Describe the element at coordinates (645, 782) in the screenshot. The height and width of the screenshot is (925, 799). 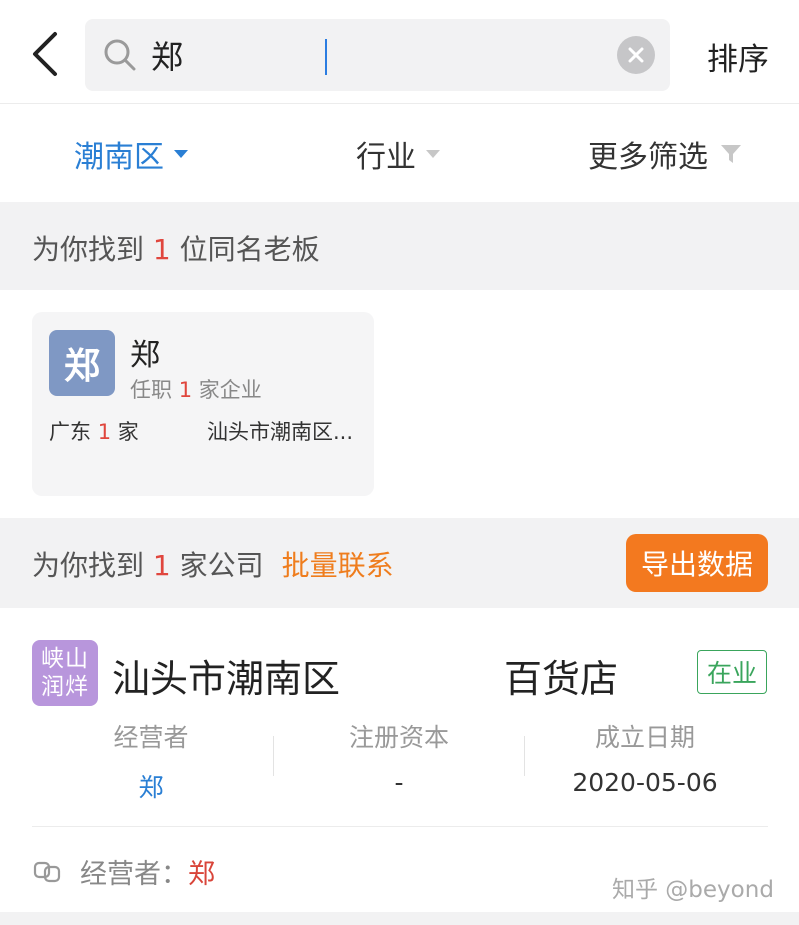
I see `founded-value: 2020-05-06` at that location.